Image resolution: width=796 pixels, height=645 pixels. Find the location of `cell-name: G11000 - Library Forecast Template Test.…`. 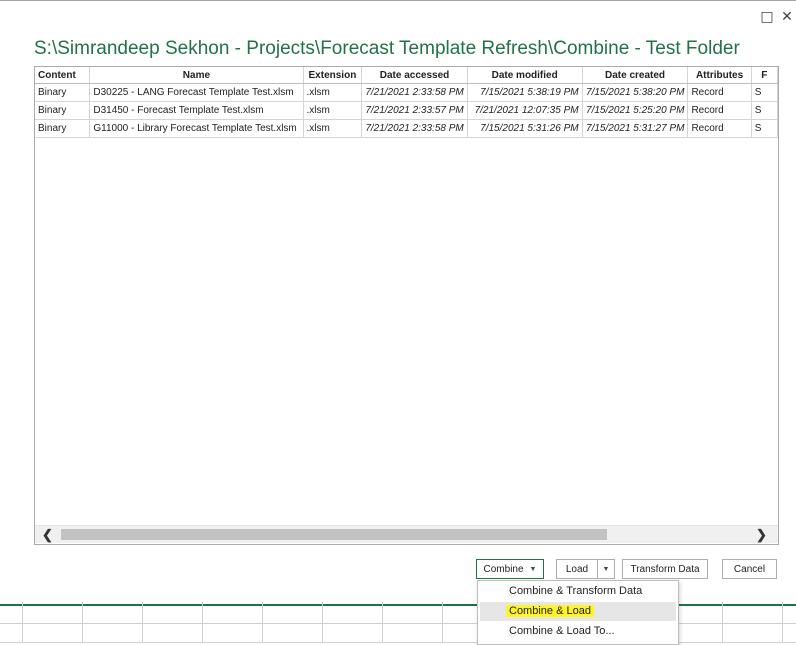

cell-name: G11000 - Library Forecast Template Test.… is located at coordinates (196, 128).